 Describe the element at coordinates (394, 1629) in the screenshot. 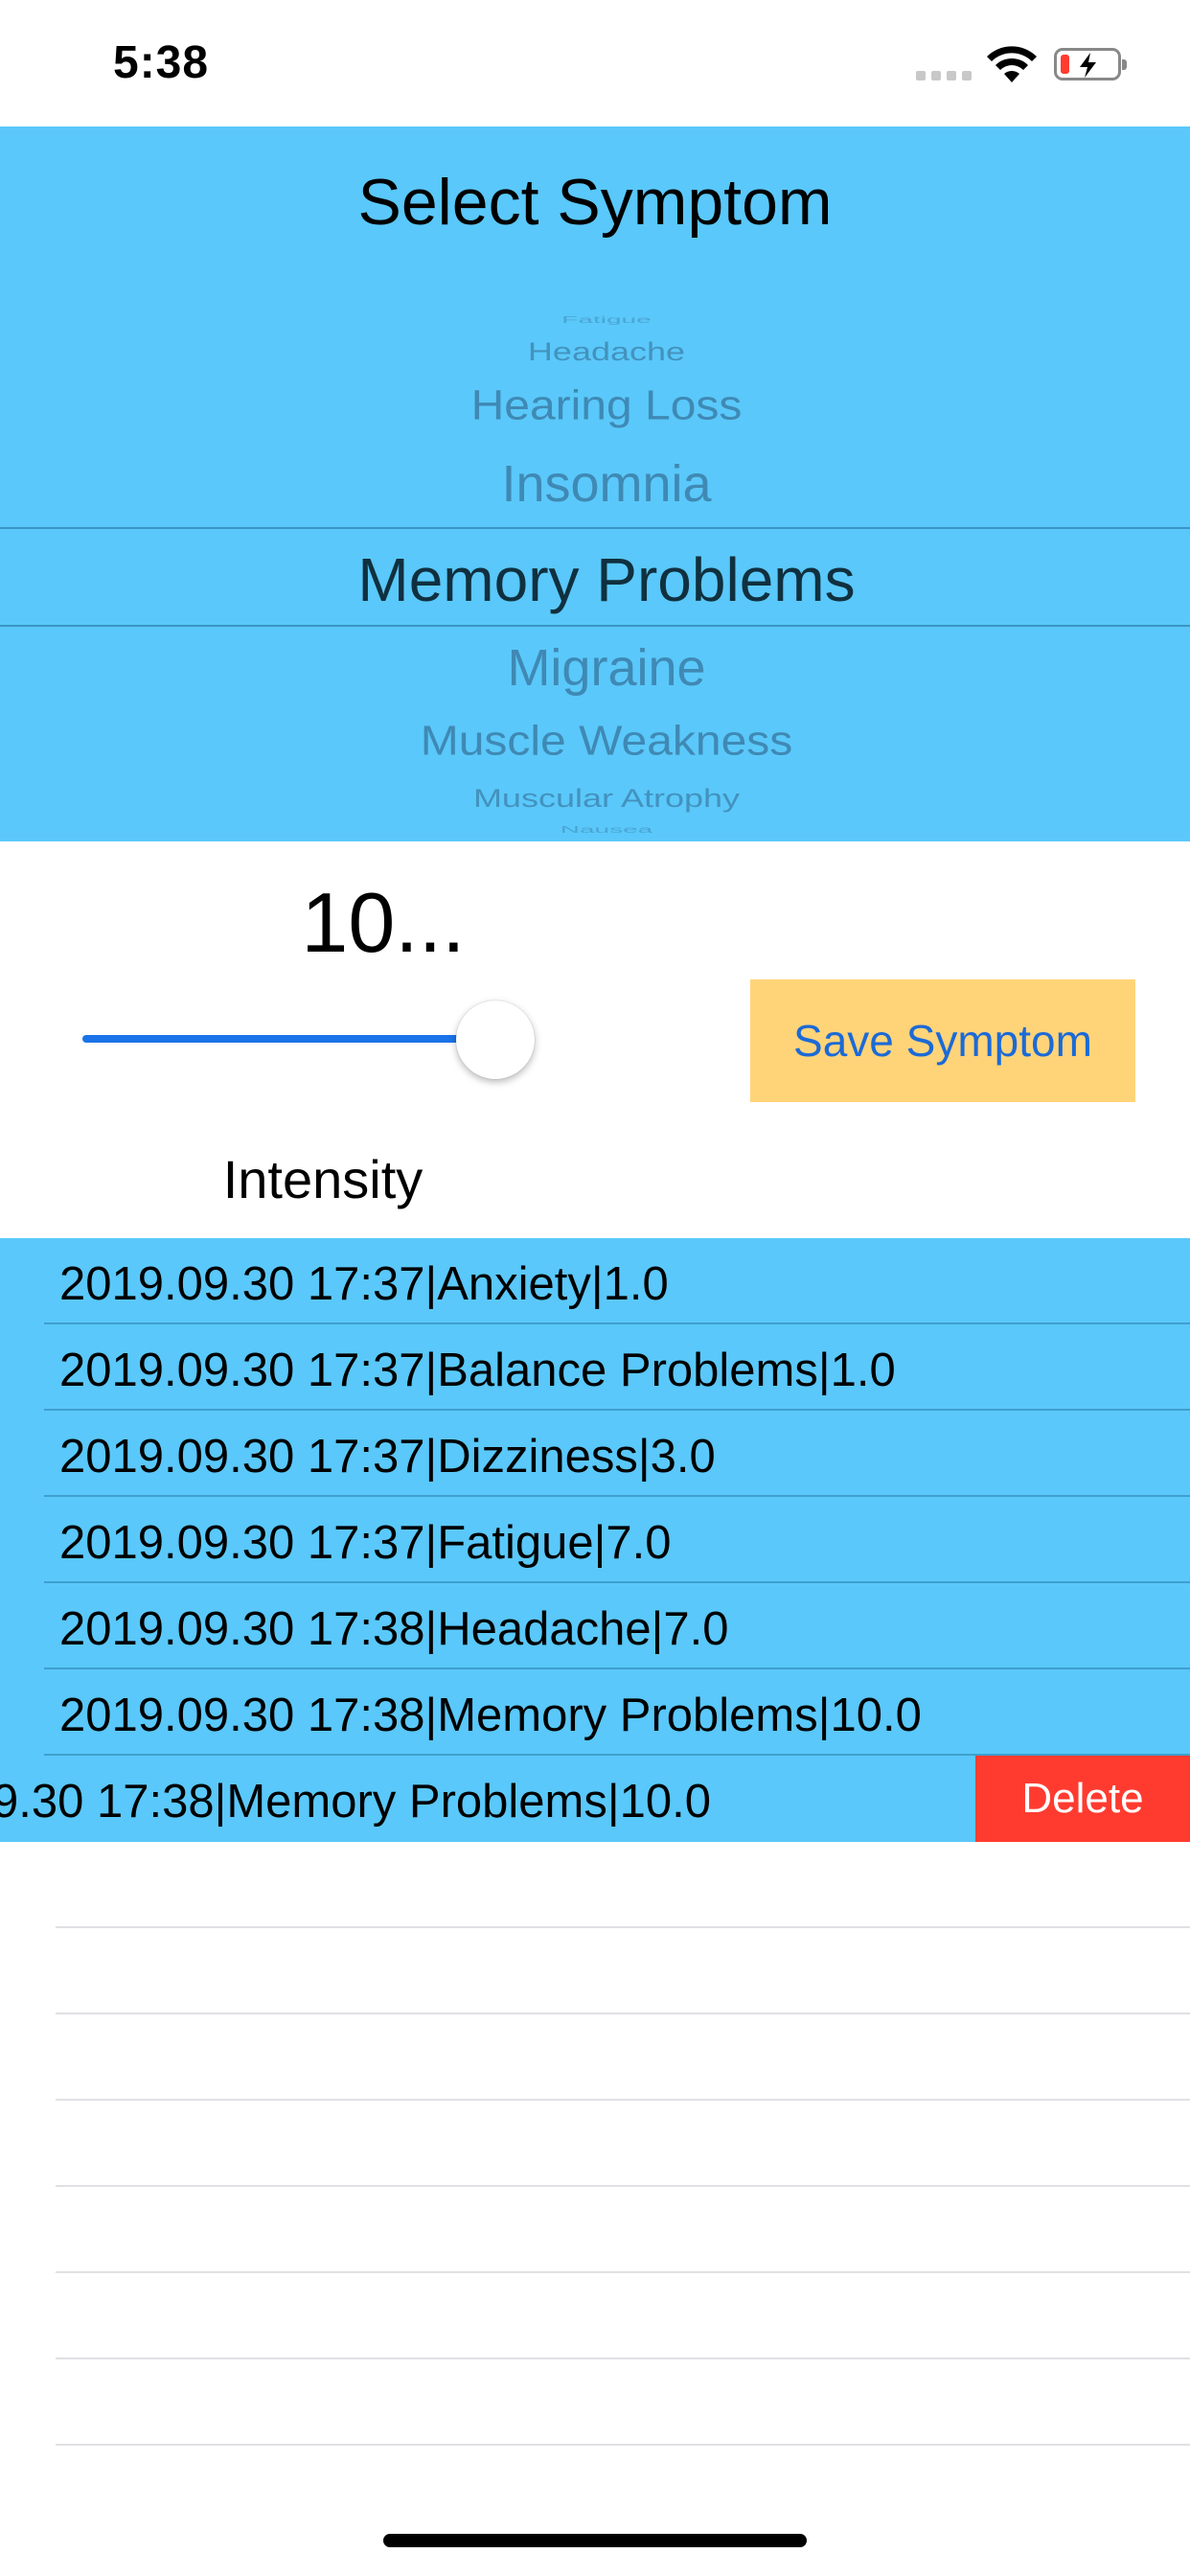

I see `row-text: 2019.09.30 17:38|Headache|7.0` at that location.